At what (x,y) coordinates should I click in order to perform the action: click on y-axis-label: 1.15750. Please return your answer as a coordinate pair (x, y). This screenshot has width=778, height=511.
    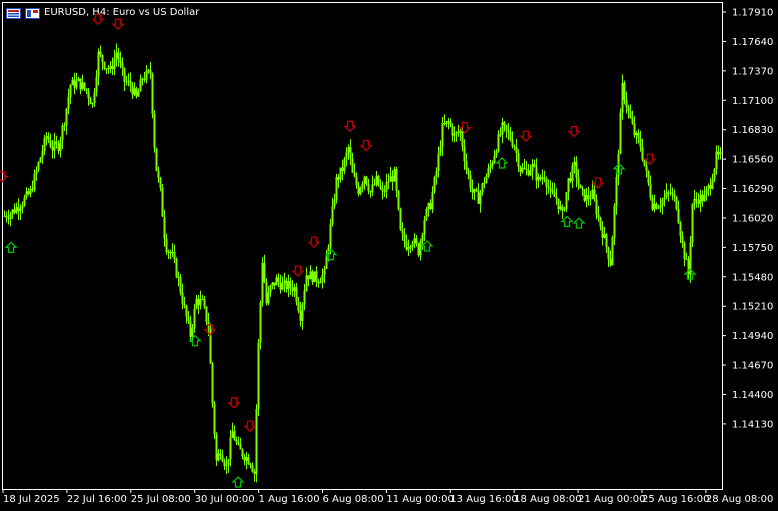
    Looking at the image, I should click on (752, 248).